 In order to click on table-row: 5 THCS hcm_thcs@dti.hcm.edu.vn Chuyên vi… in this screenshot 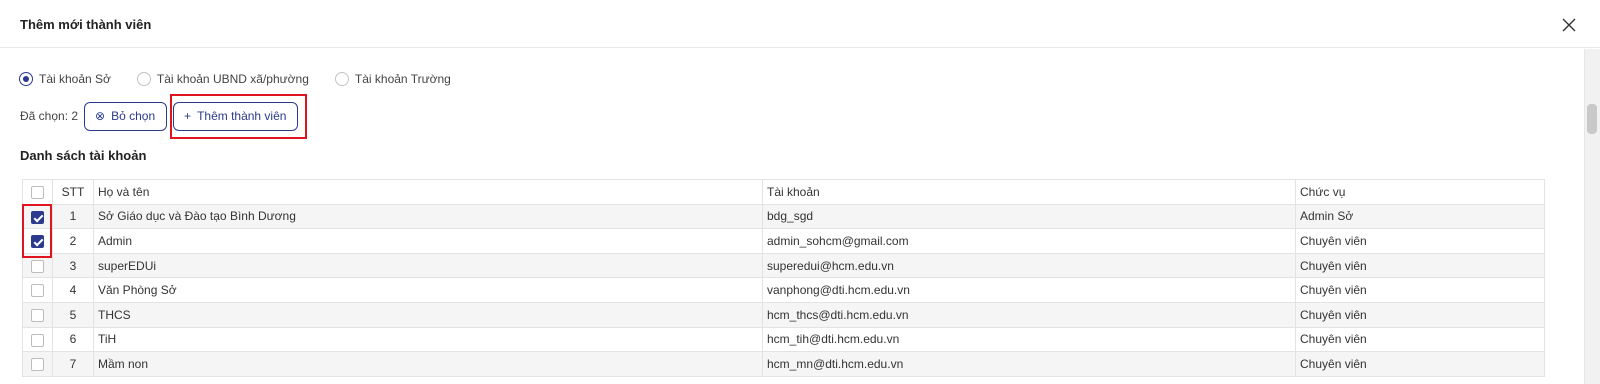, I will do `click(783, 314)`.